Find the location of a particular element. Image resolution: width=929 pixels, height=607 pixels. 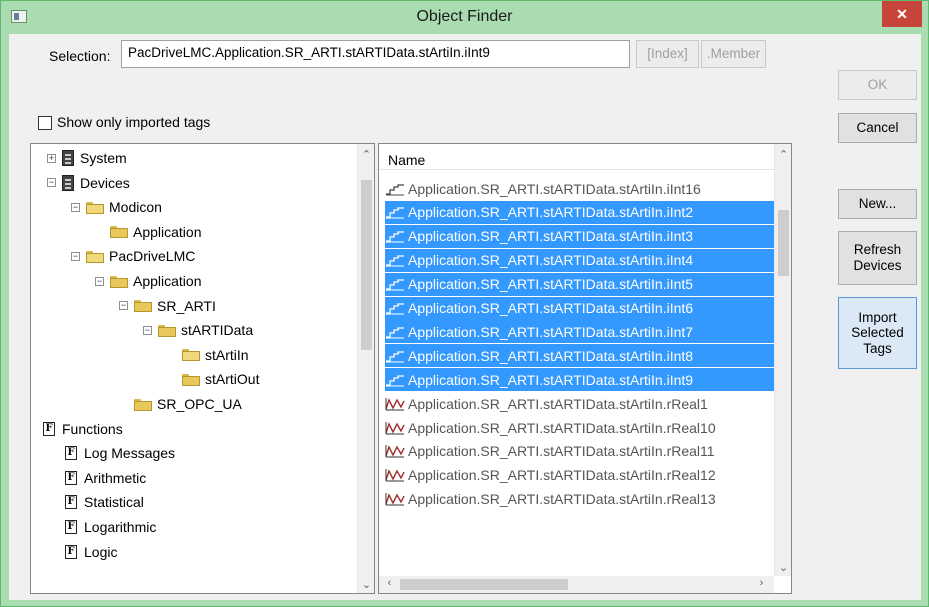

tree-item-label: SR_OPC_UA is located at coordinates (199, 404).